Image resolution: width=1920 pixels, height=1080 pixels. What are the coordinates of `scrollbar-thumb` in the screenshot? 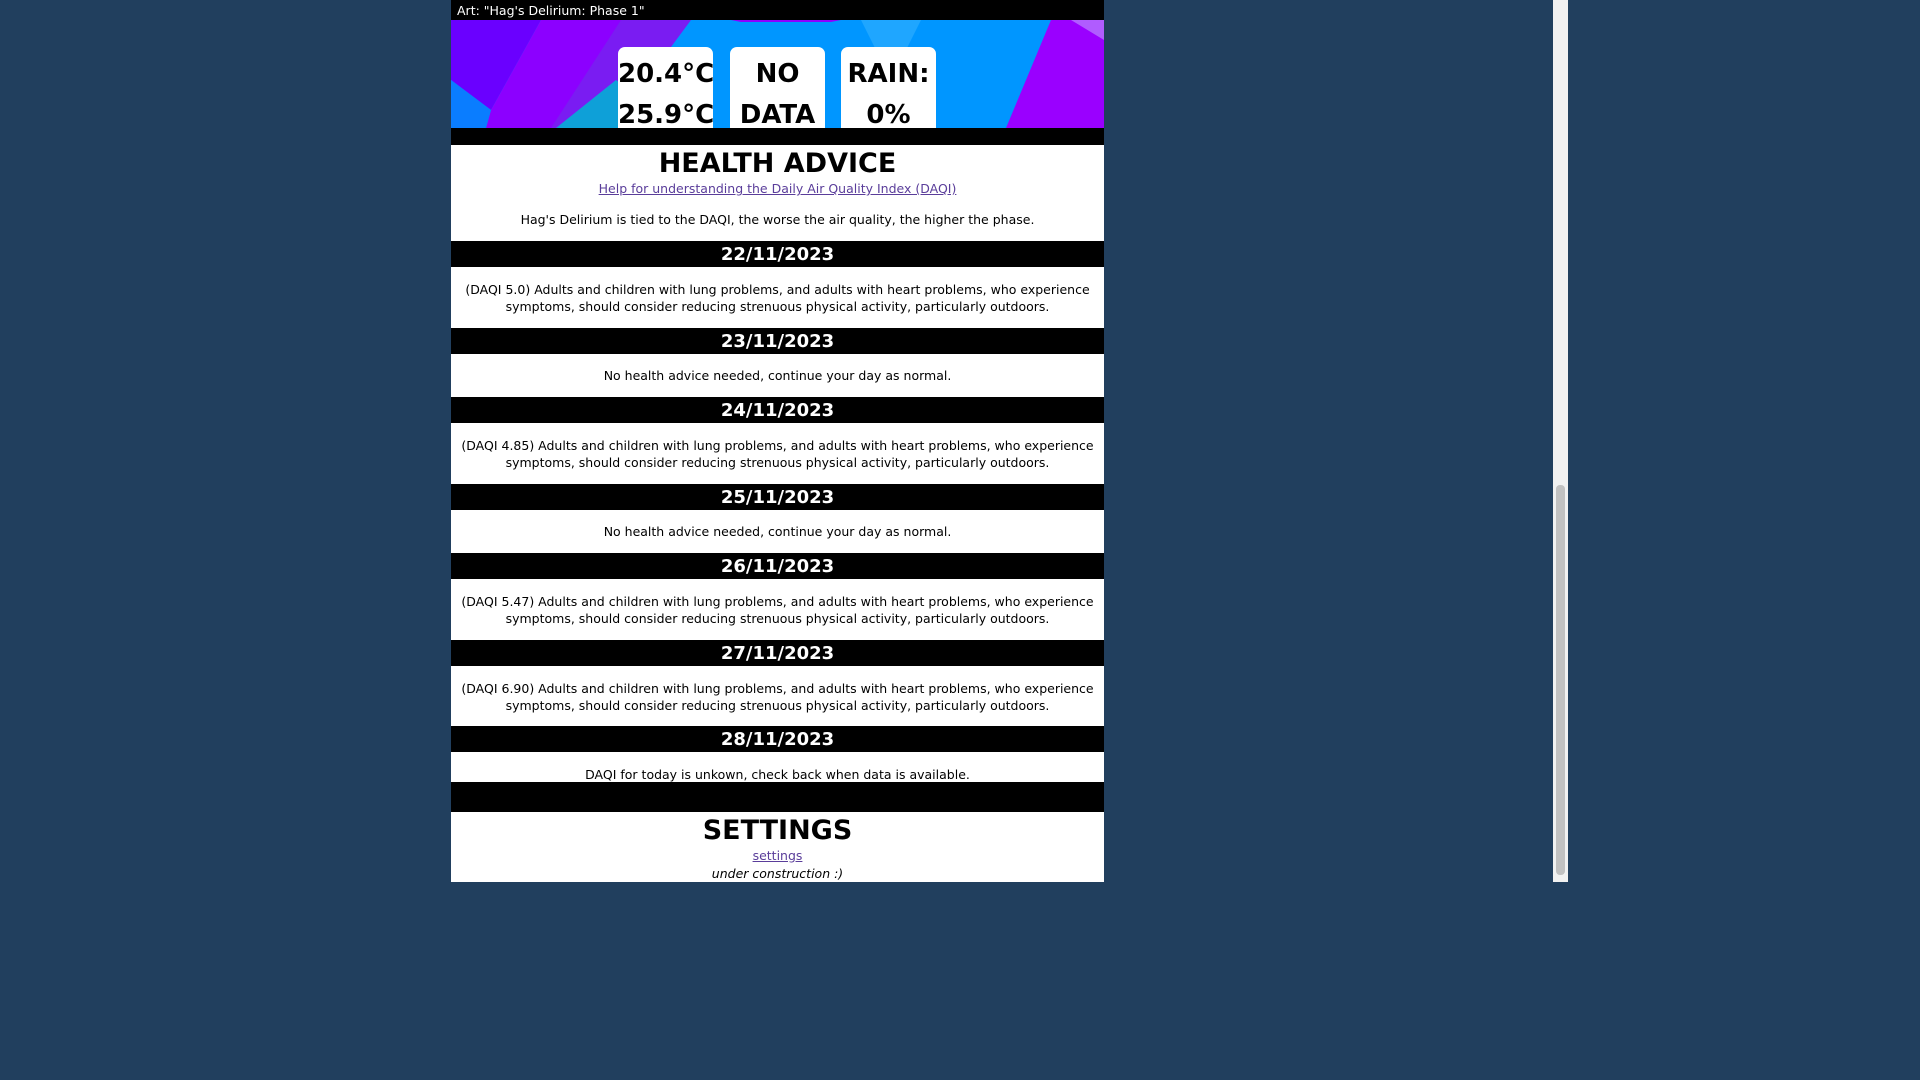 It's located at (1560, 680).